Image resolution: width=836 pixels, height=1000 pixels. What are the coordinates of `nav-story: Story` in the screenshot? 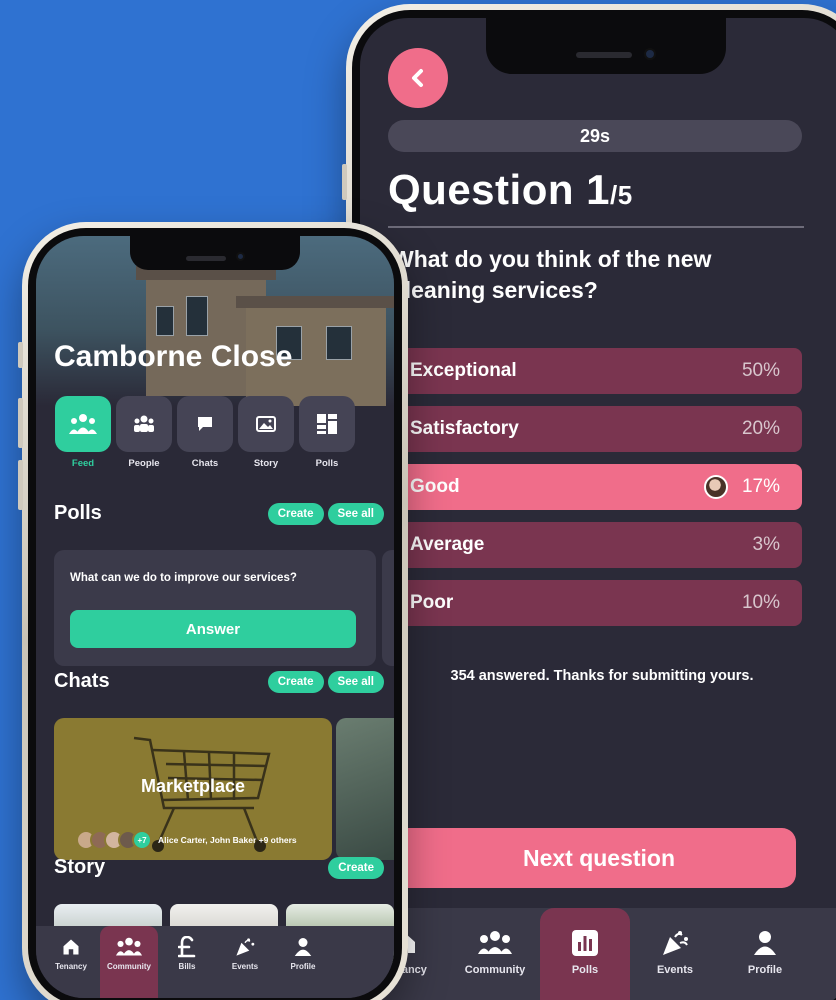 It's located at (266, 432).